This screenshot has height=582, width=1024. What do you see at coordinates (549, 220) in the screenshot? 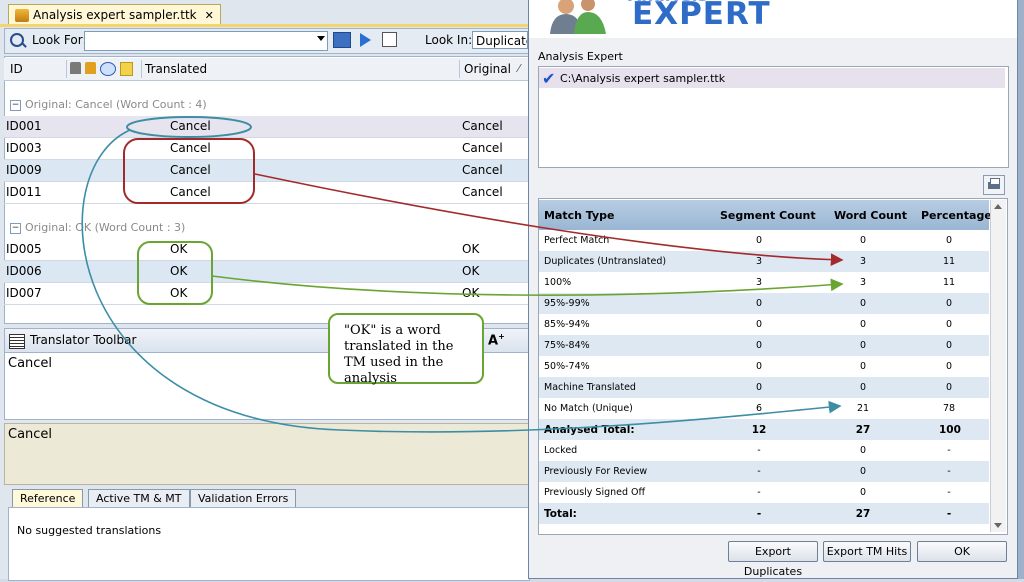
I see `red-arrow` at bounding box center [549, 220].